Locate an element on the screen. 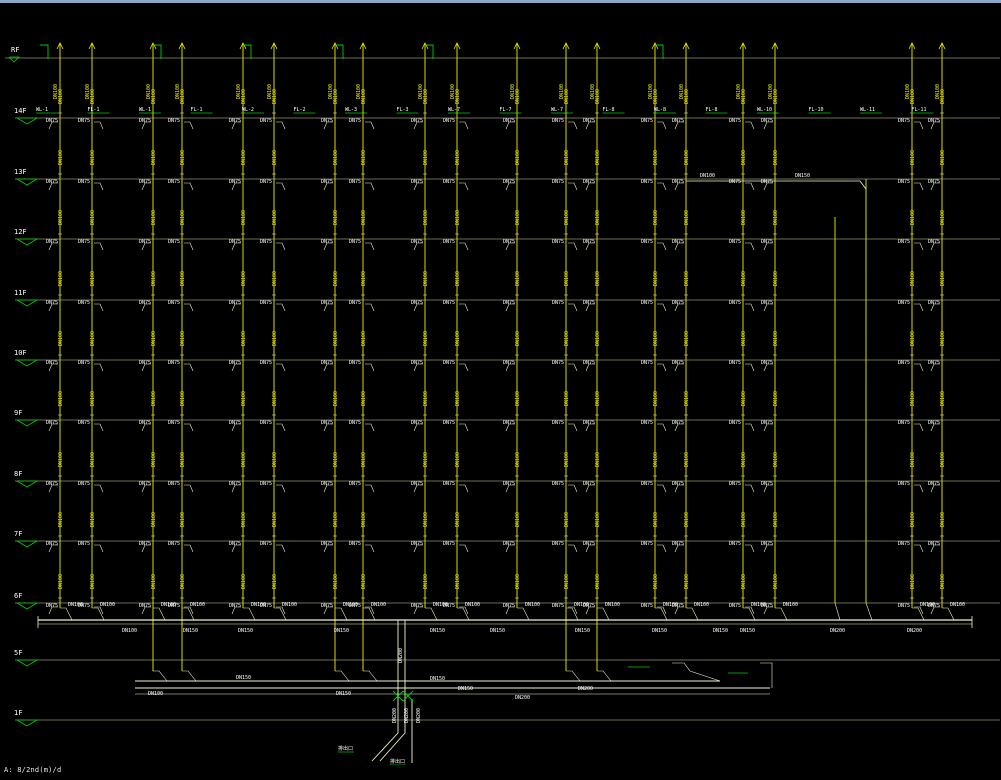 The image size is (1001, 780). branch-size-5-9: DN75 is located at coordinates (449, 423).